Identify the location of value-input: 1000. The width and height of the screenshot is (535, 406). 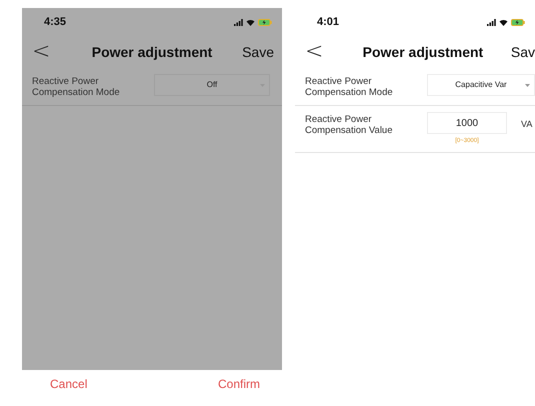
(467, 123).